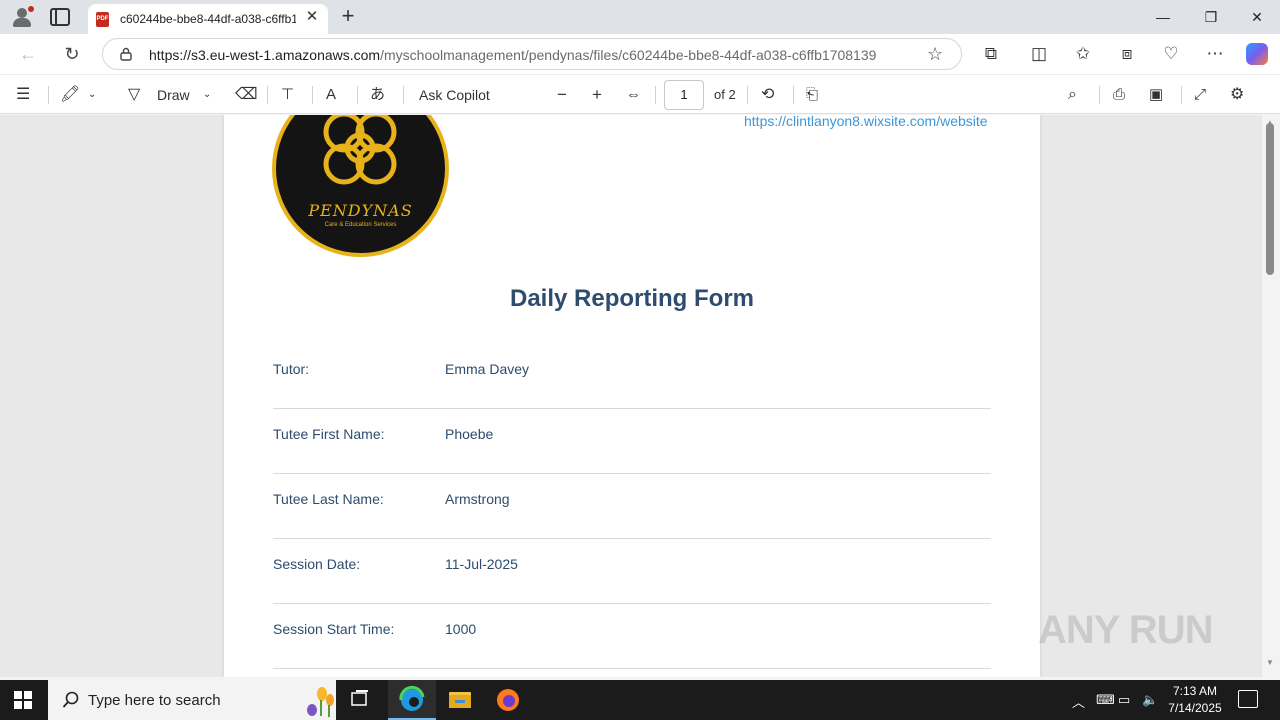 This screenshot has height=720, width=1280. What do you see at coordinates (287, 95) in the screenshot?
I see `add-text-icon: ⊤` at bounding box center [287, 95].